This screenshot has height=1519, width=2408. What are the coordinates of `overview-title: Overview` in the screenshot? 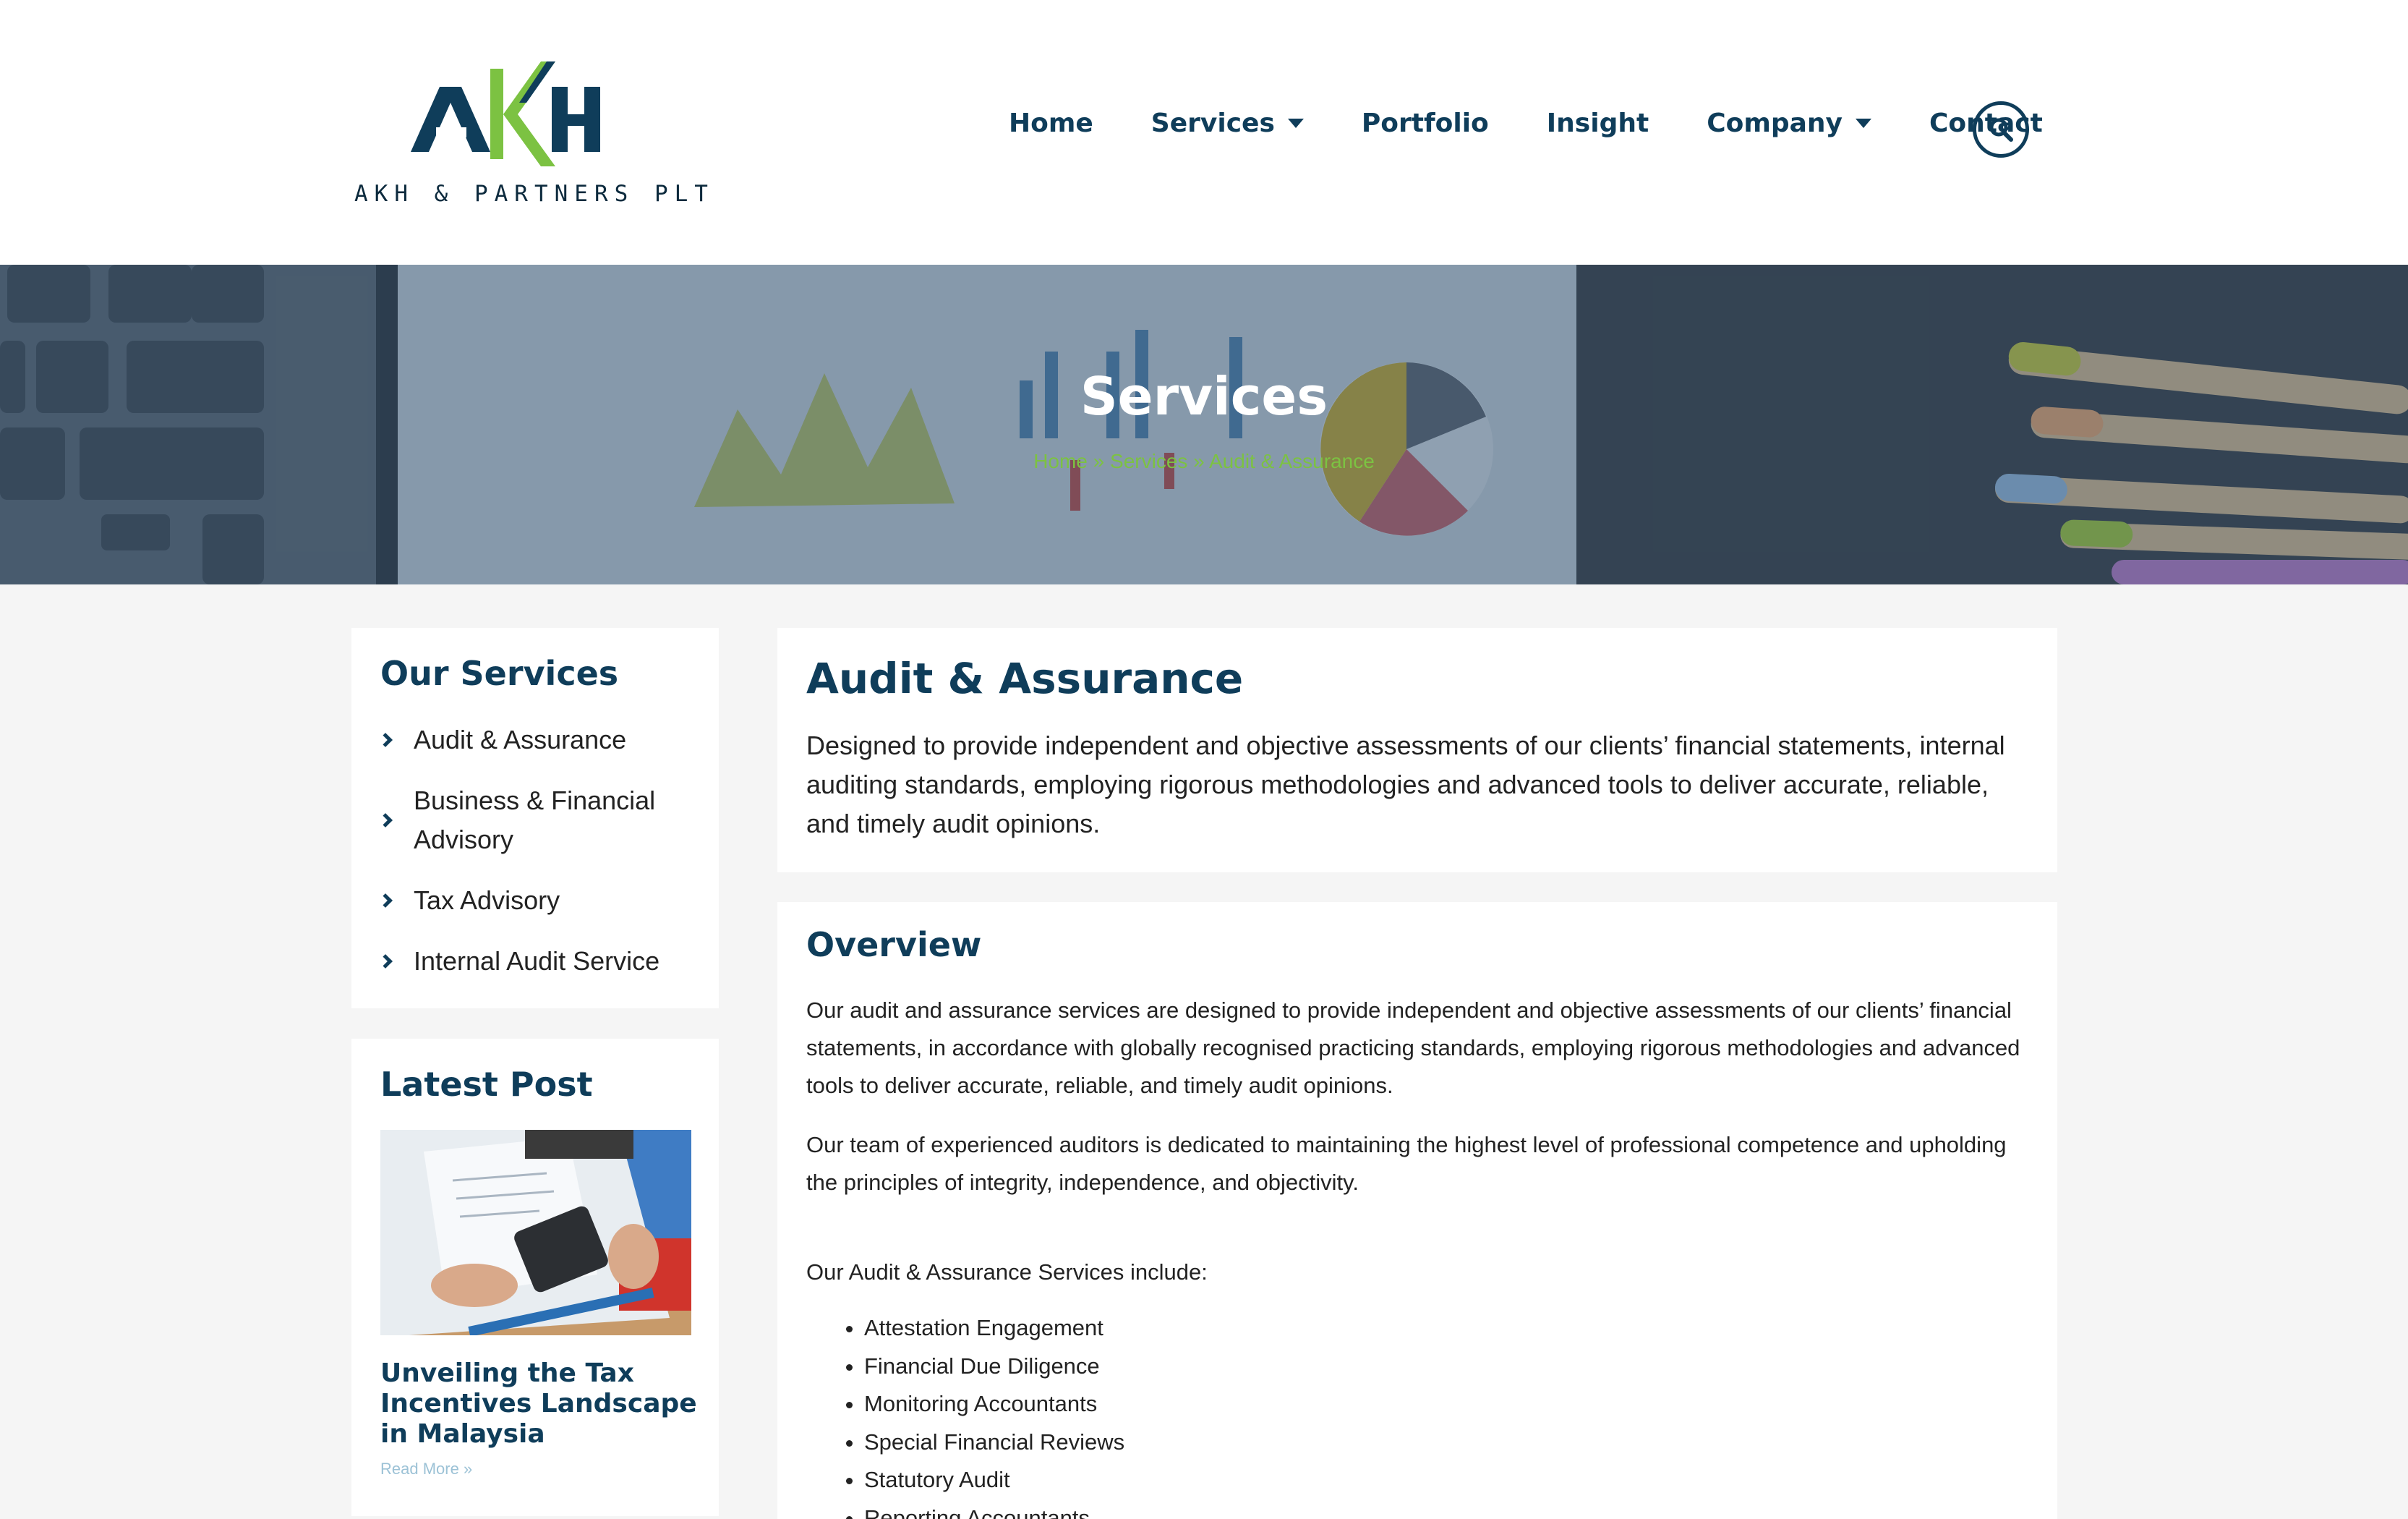 It's located at (894, 945).